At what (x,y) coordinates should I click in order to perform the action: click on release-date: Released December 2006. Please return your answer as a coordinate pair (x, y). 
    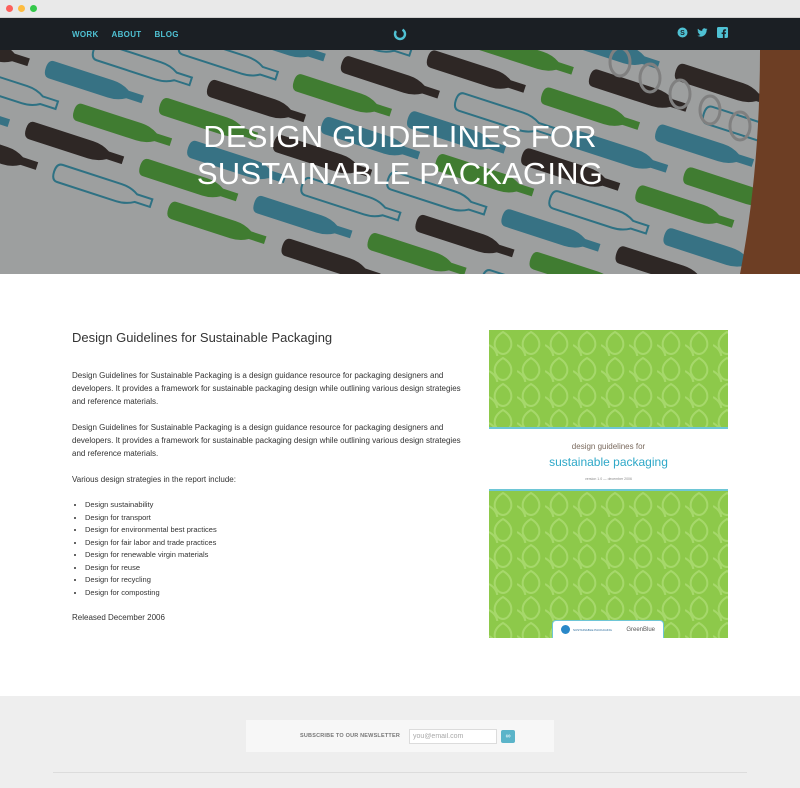
    Looking at the image, I should click on (118, 617).